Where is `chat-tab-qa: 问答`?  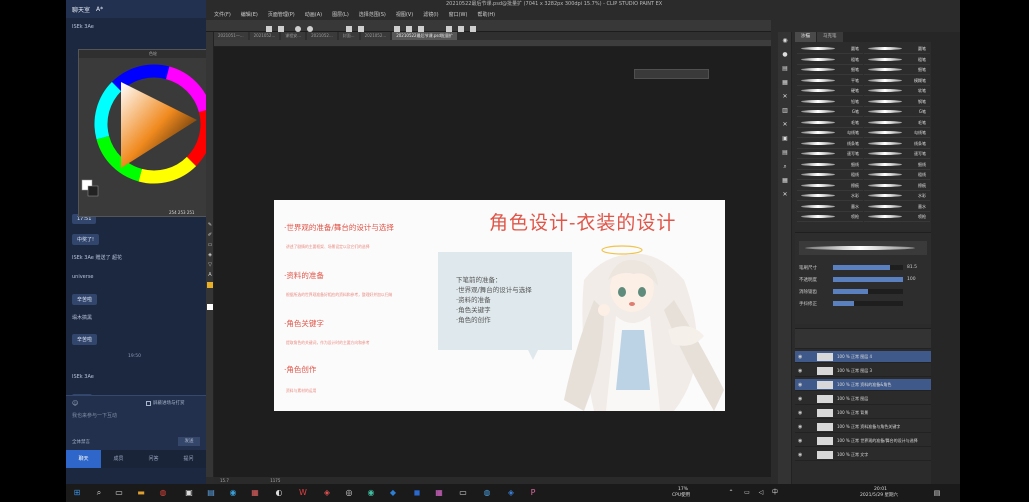 chat-tab-qa: 问答 is located at coordinates (153, 459).